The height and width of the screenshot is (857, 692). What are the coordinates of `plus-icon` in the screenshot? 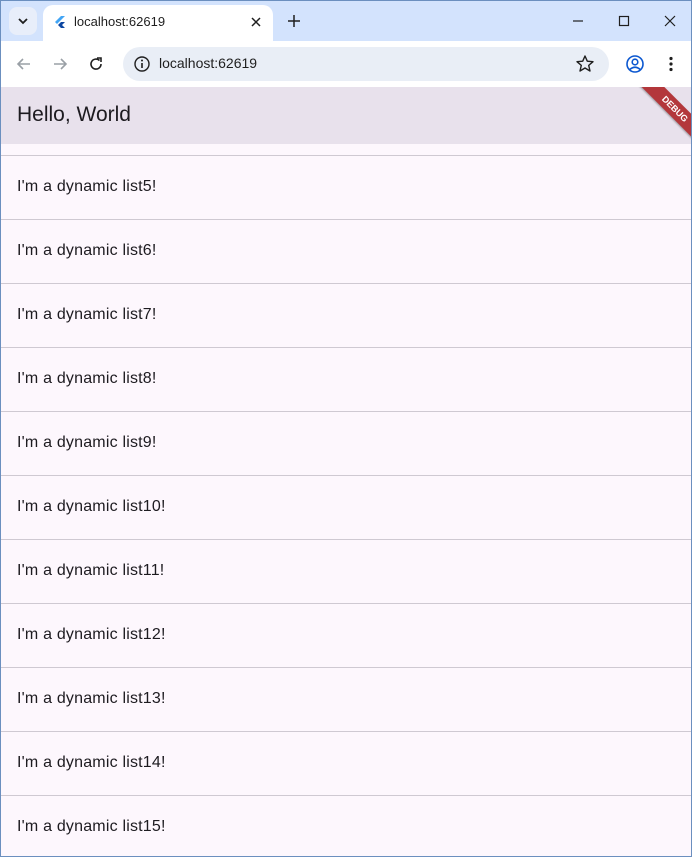 It's located at (294, 21).